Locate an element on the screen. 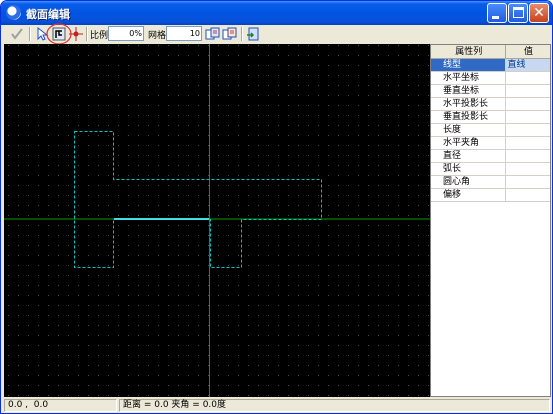 This screenshot has width=553, height=414. property-name: 水平夹角 is located at coordinates (468, 143).